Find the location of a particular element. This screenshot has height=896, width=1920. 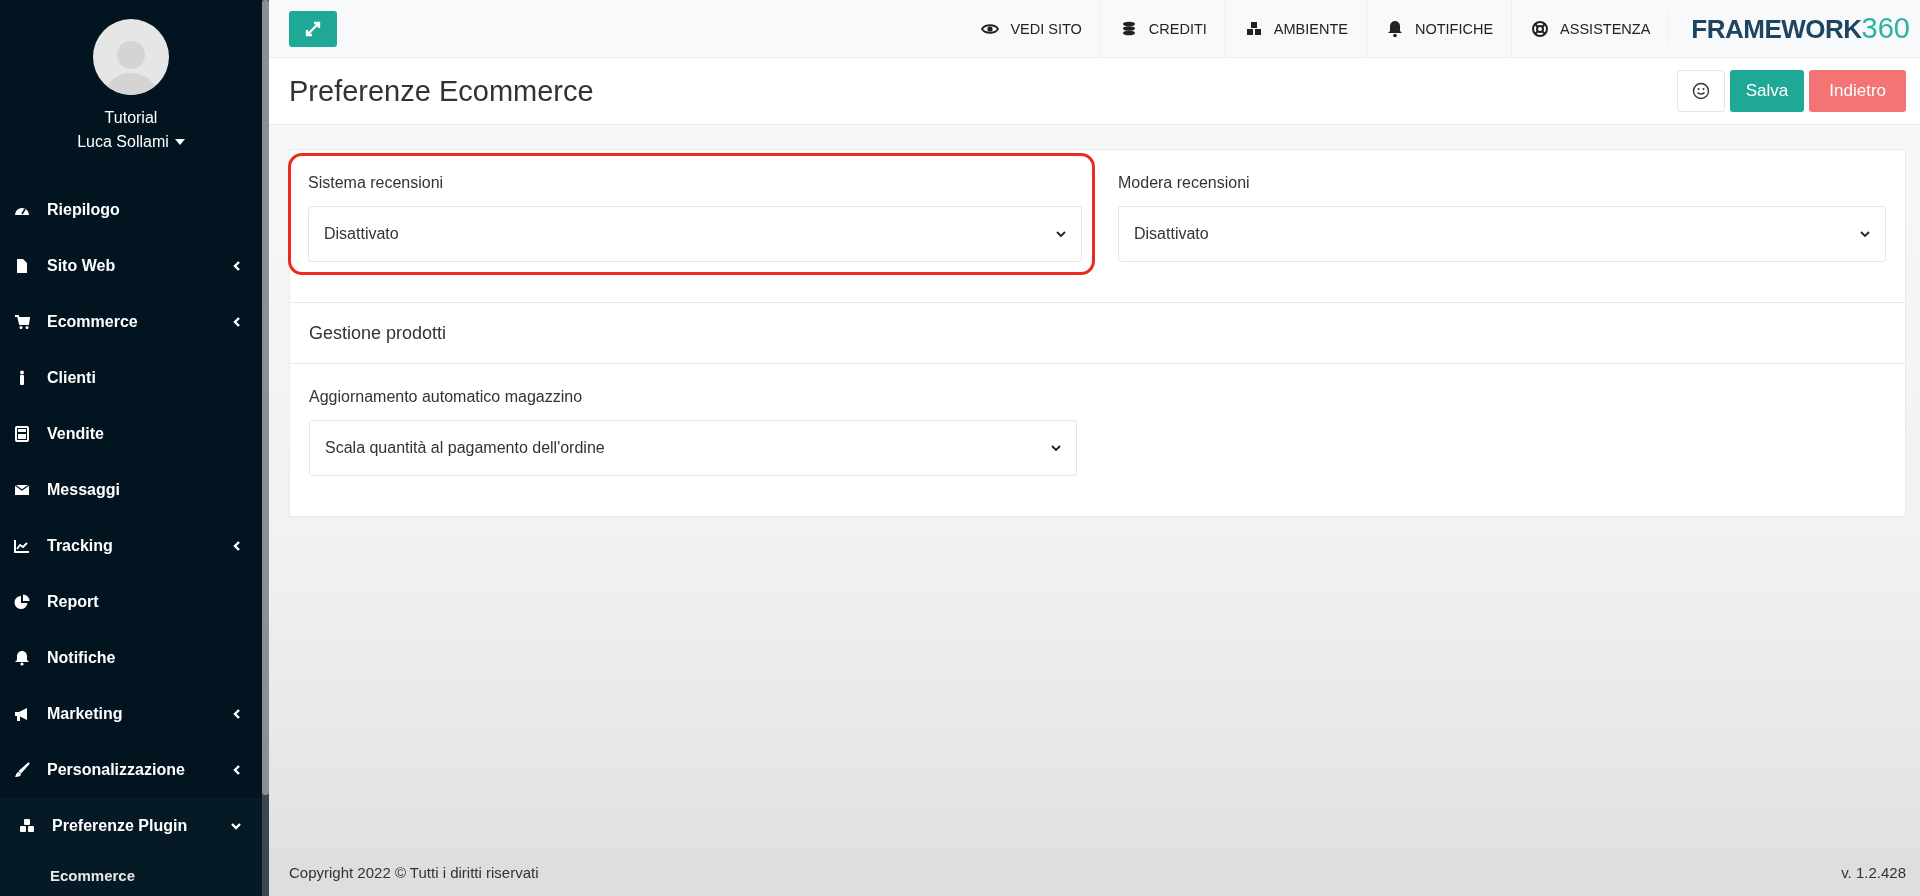

nav-link: NOTIFICHE is located at coordinates (1438, 28).